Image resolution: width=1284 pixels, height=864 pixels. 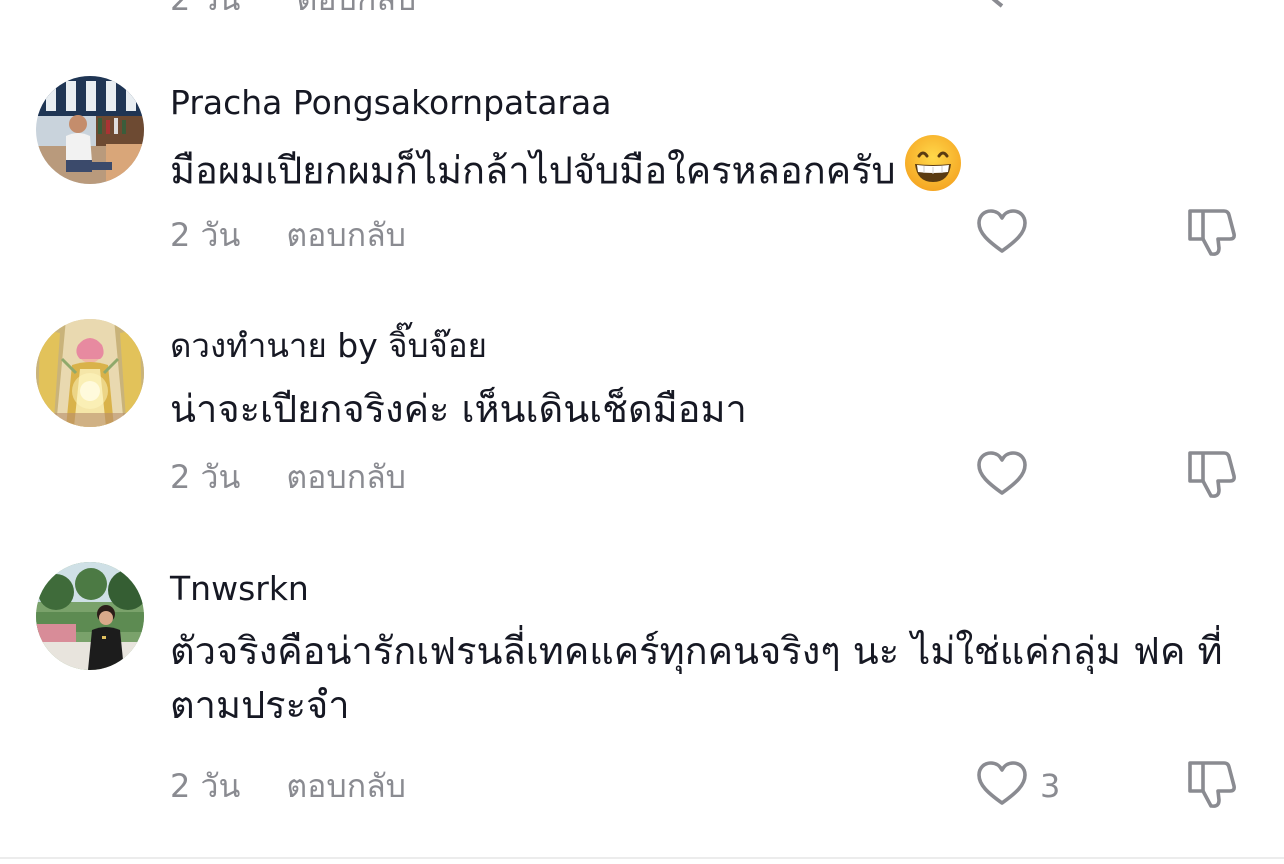 I want to click on comment-username: Tnwsrkn, so click(x=239, y=589).